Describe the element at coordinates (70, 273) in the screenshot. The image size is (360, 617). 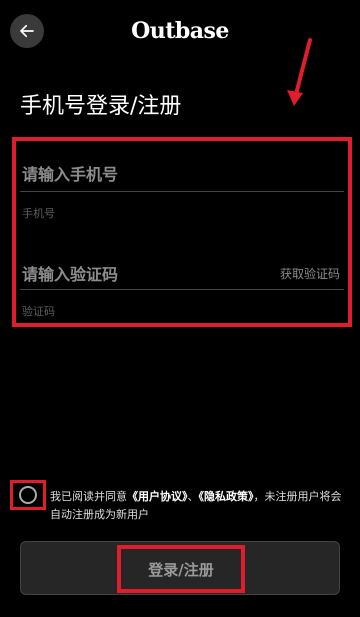
I see `code-input: 请输入验证码` at that location.